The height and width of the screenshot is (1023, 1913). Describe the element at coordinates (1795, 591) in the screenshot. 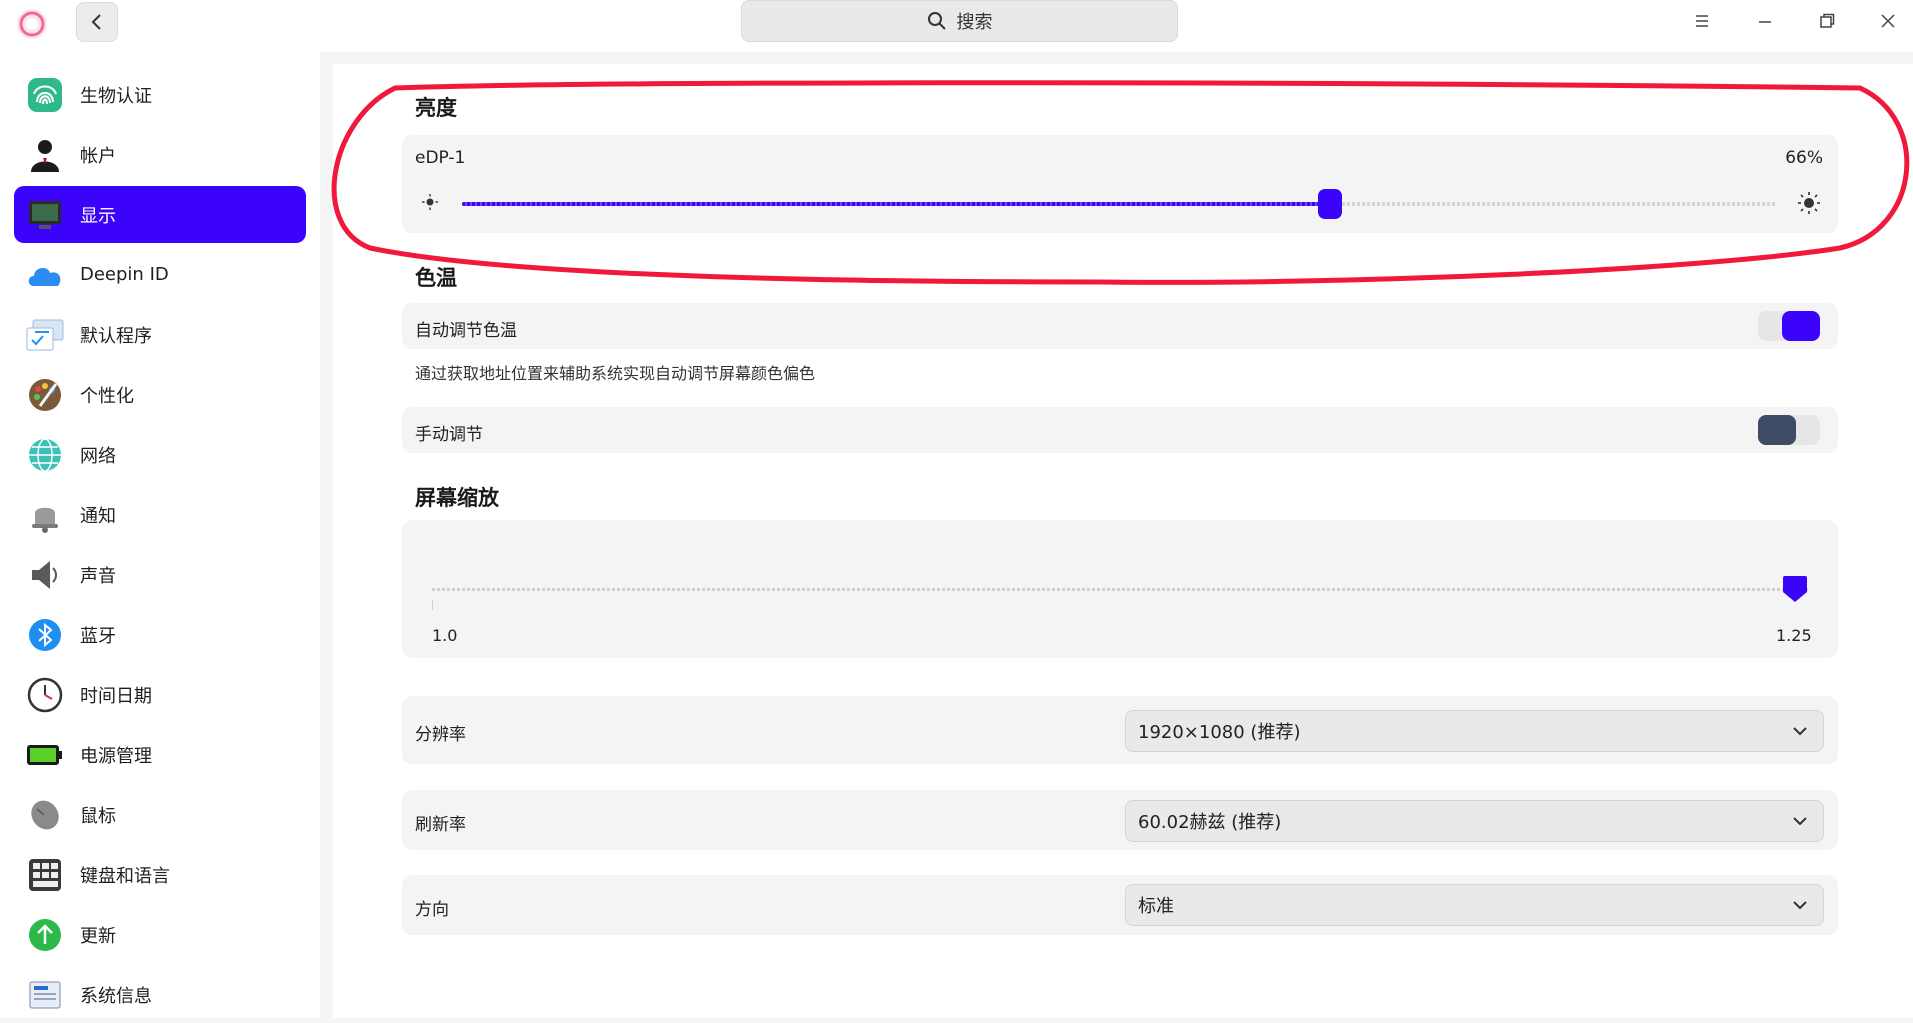

I see `scaling-slider-handle` at that location.